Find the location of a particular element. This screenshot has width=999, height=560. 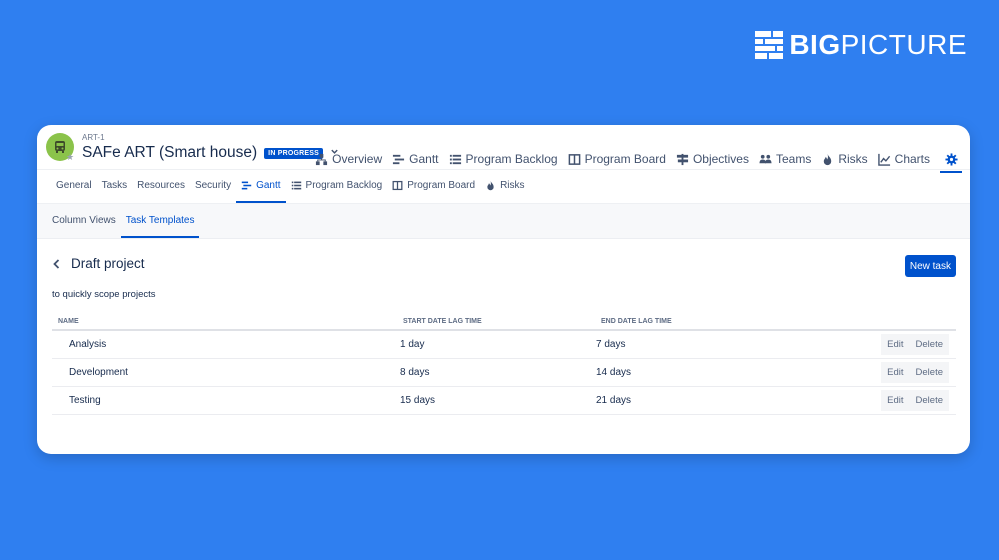

task-name: Testing is located at coordinates (85, 400).